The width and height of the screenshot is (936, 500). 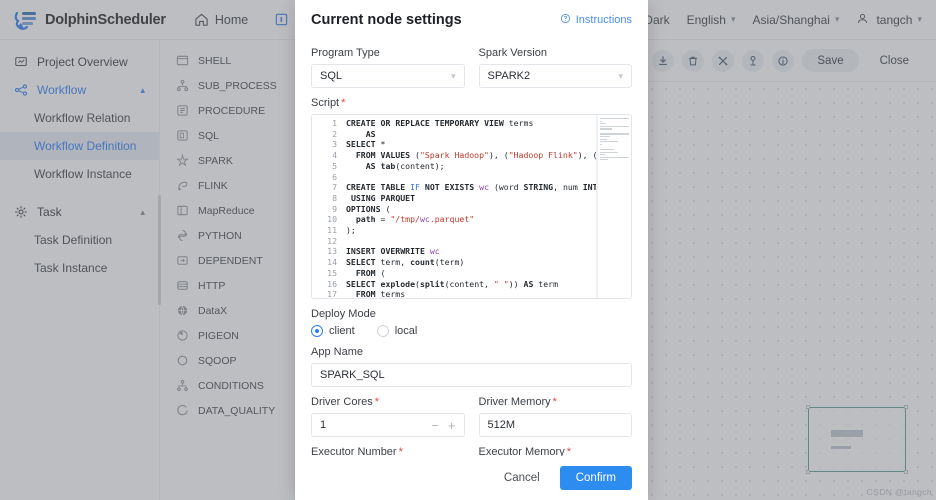 What do you see at coordinates (388, 76) in the screenshot?
I see `program-type-select: SQL ▾` at bounding box center [388, 76].